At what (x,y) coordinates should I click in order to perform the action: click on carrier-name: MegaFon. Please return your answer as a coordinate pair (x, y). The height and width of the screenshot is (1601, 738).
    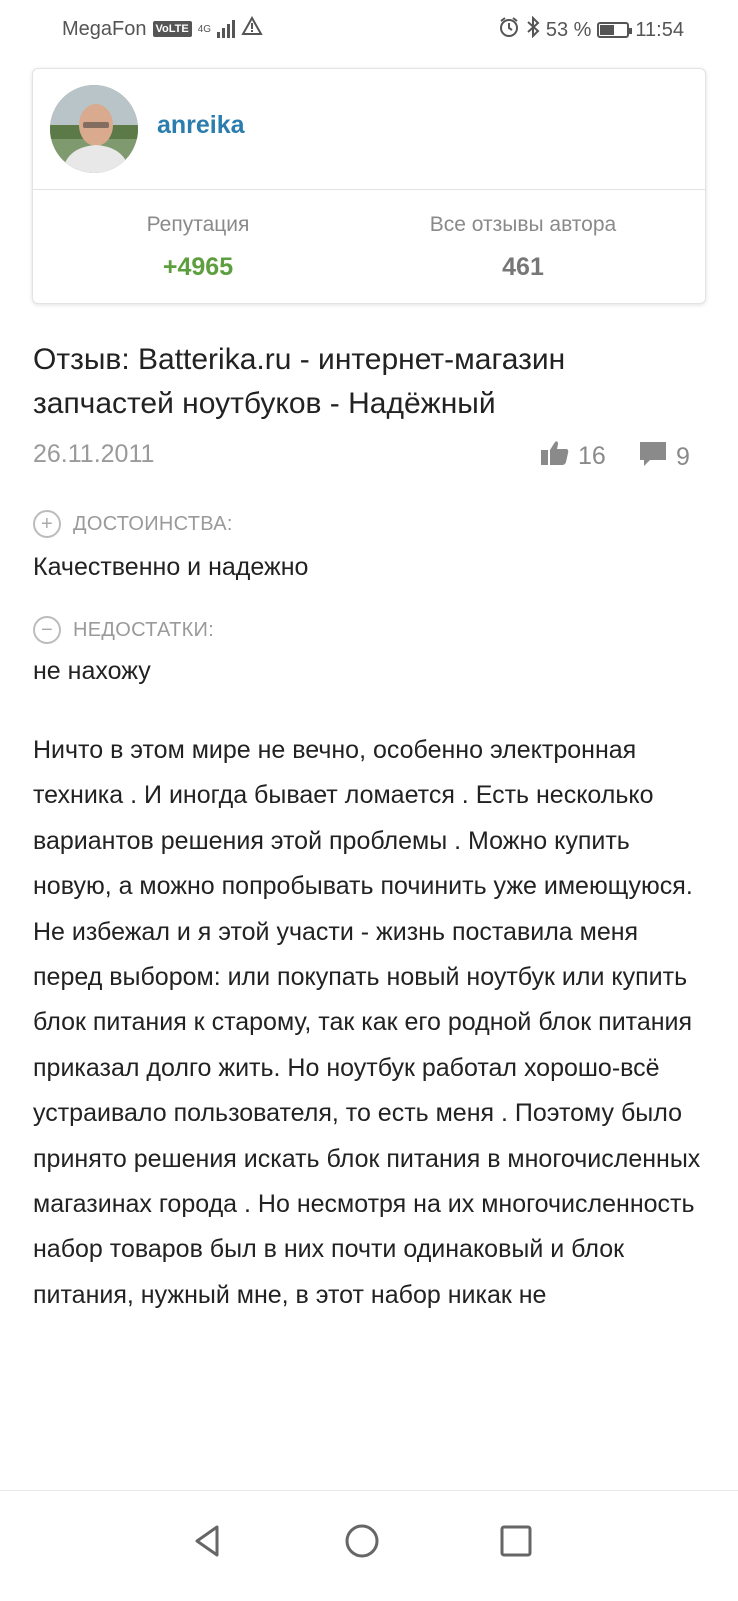
    Looking at the image, I should click on (104, 28).